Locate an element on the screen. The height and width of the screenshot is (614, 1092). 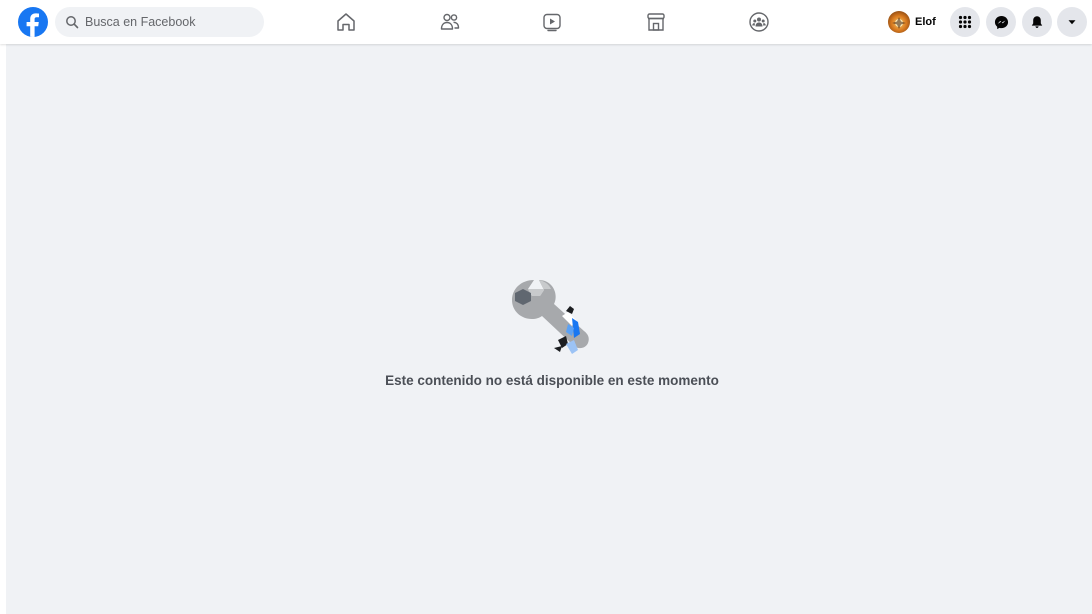
facebook-f-icon is located at coordinates (32, 25).